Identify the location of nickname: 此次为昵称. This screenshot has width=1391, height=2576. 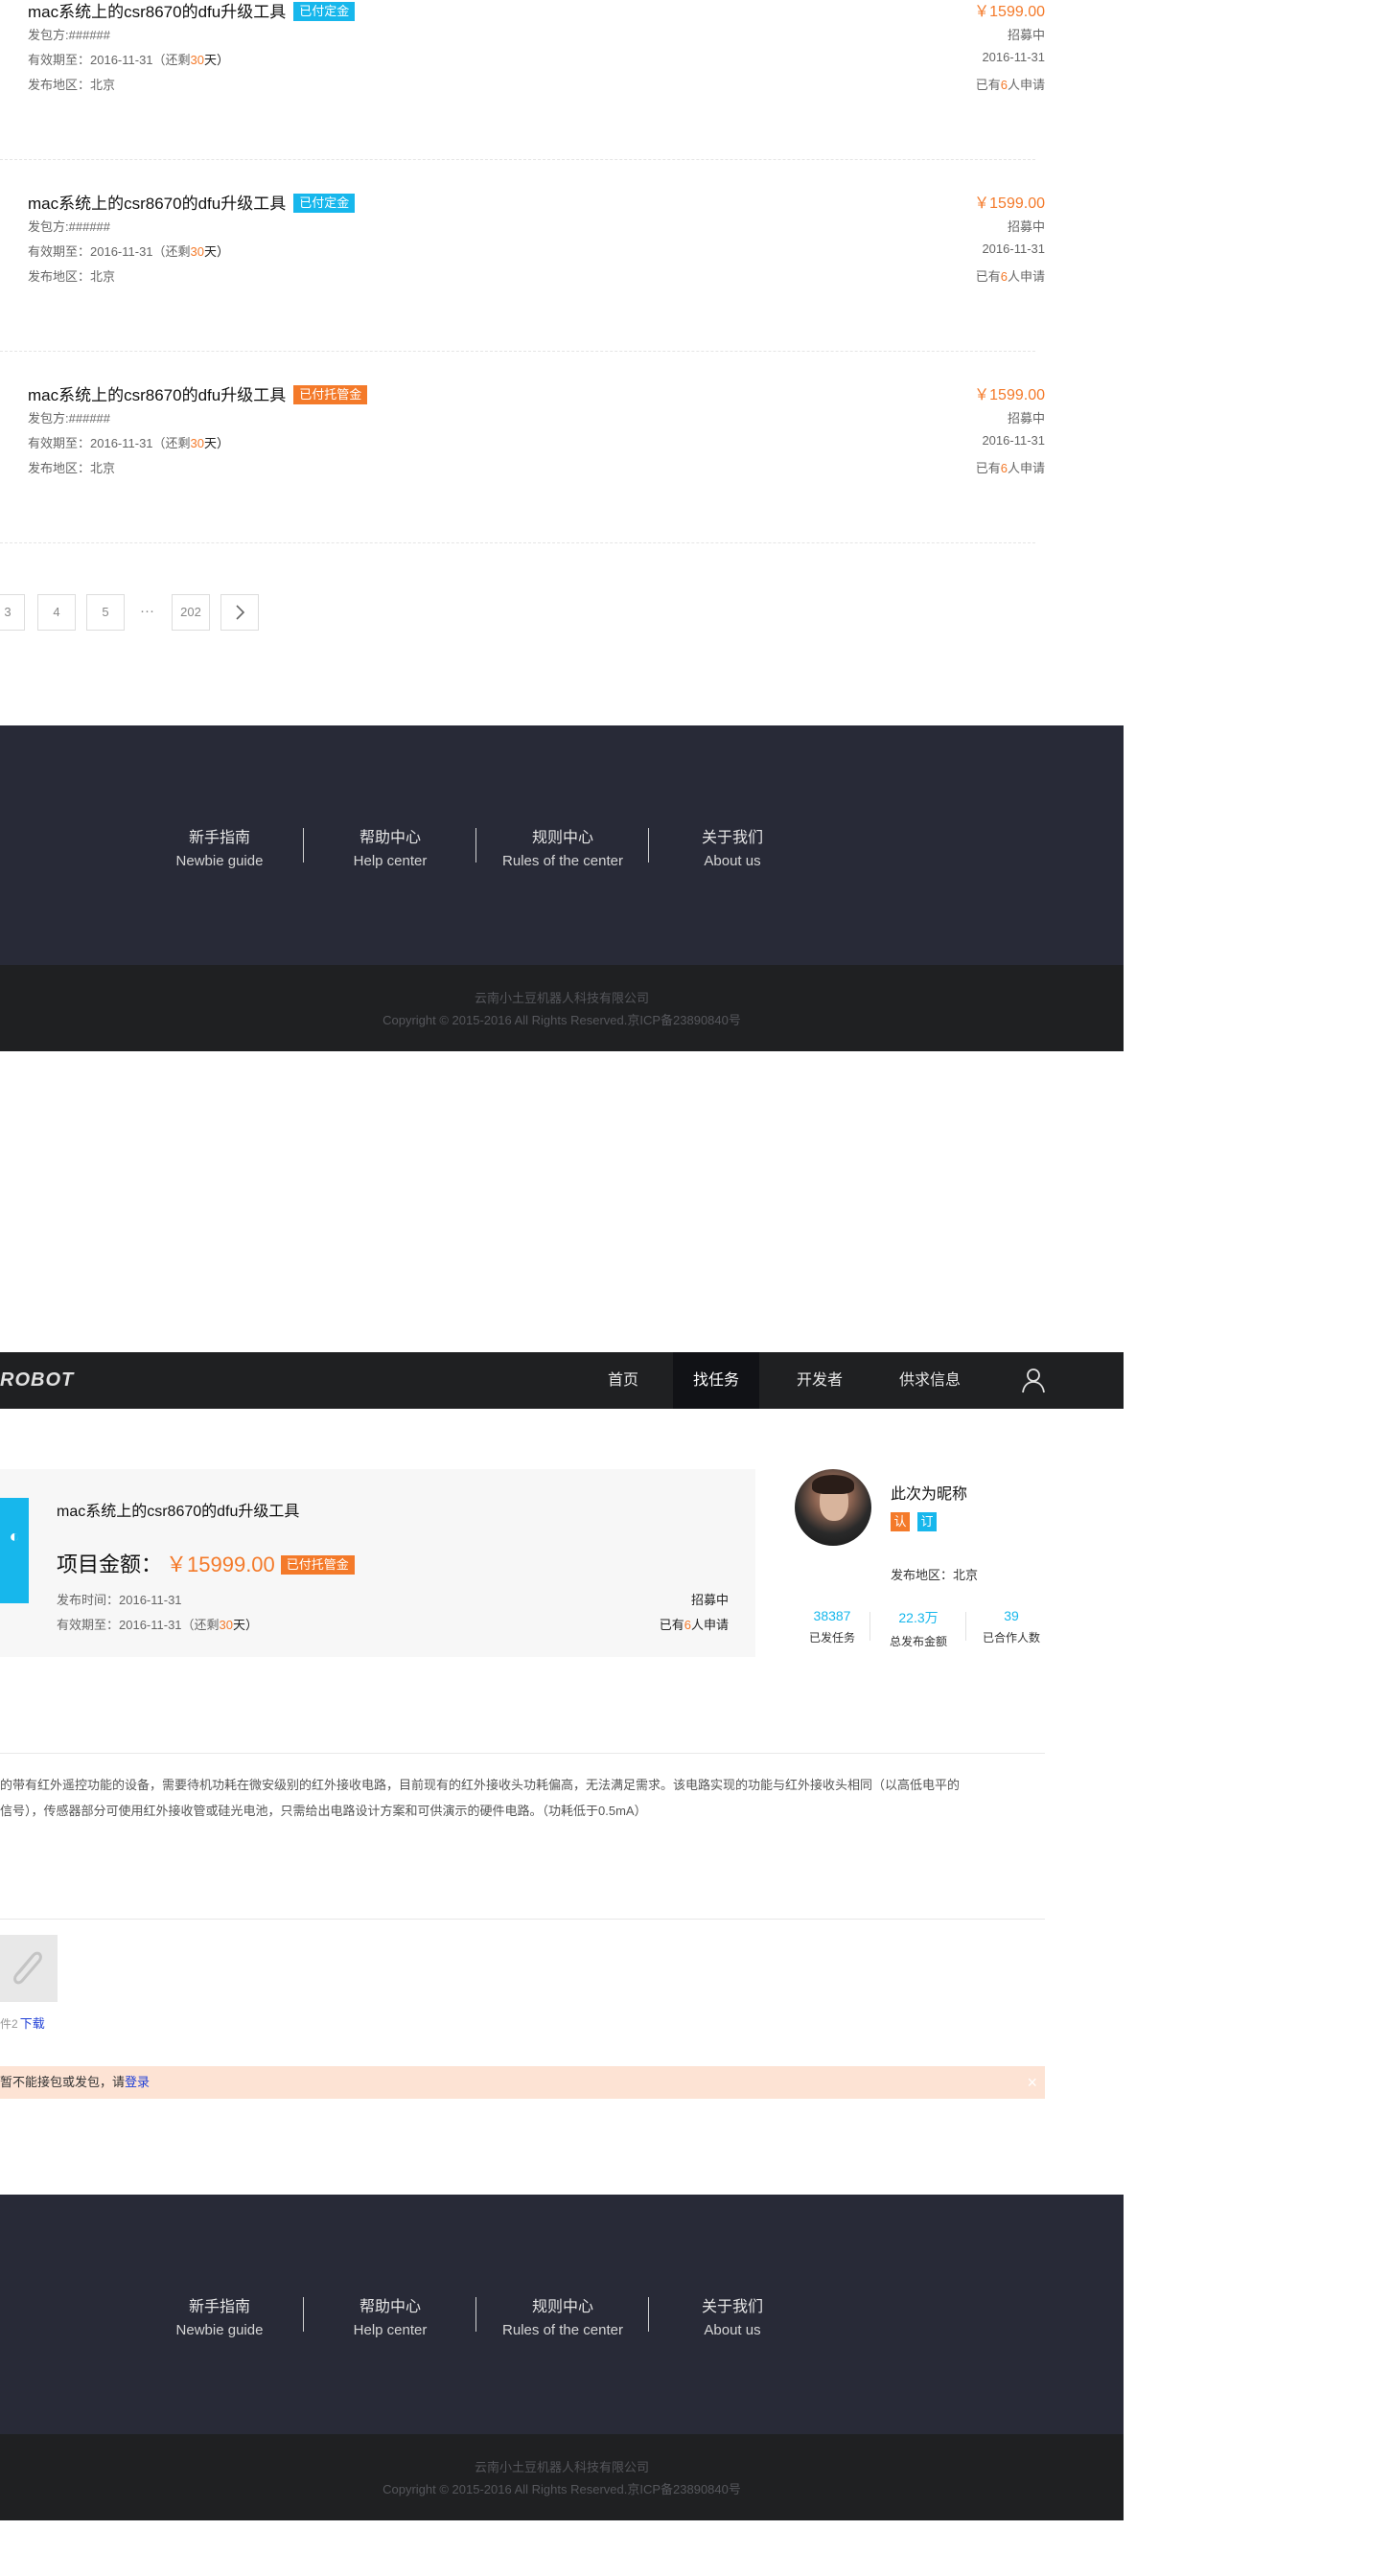
(929, 1492).